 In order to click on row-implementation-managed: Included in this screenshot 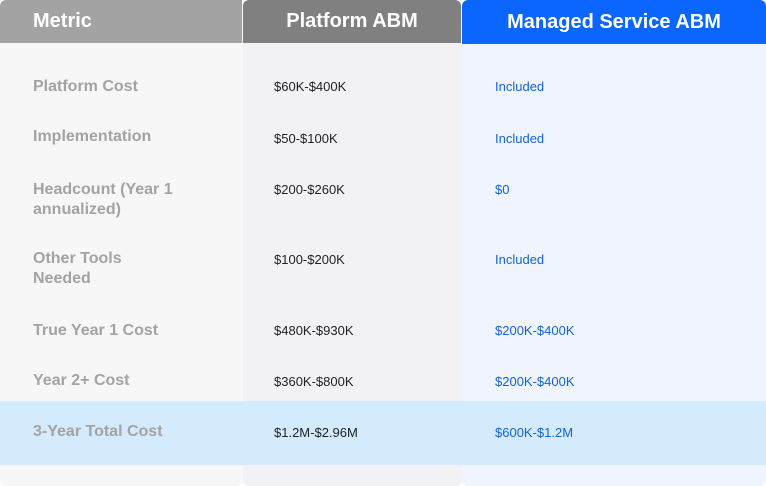, I will do `click(520, 138)`.